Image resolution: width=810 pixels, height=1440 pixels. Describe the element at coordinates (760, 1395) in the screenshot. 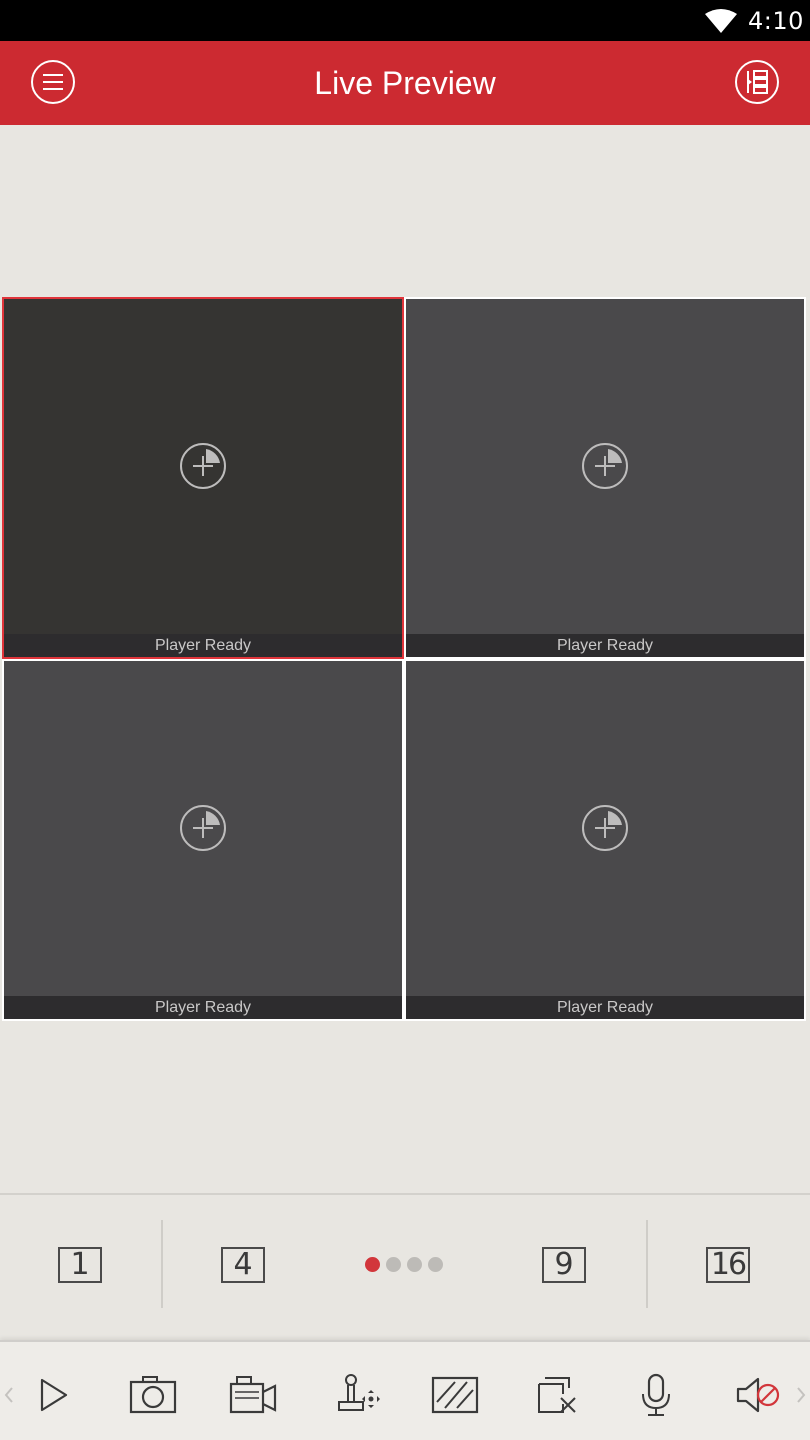

I see `audio-mute-icon` at that location.